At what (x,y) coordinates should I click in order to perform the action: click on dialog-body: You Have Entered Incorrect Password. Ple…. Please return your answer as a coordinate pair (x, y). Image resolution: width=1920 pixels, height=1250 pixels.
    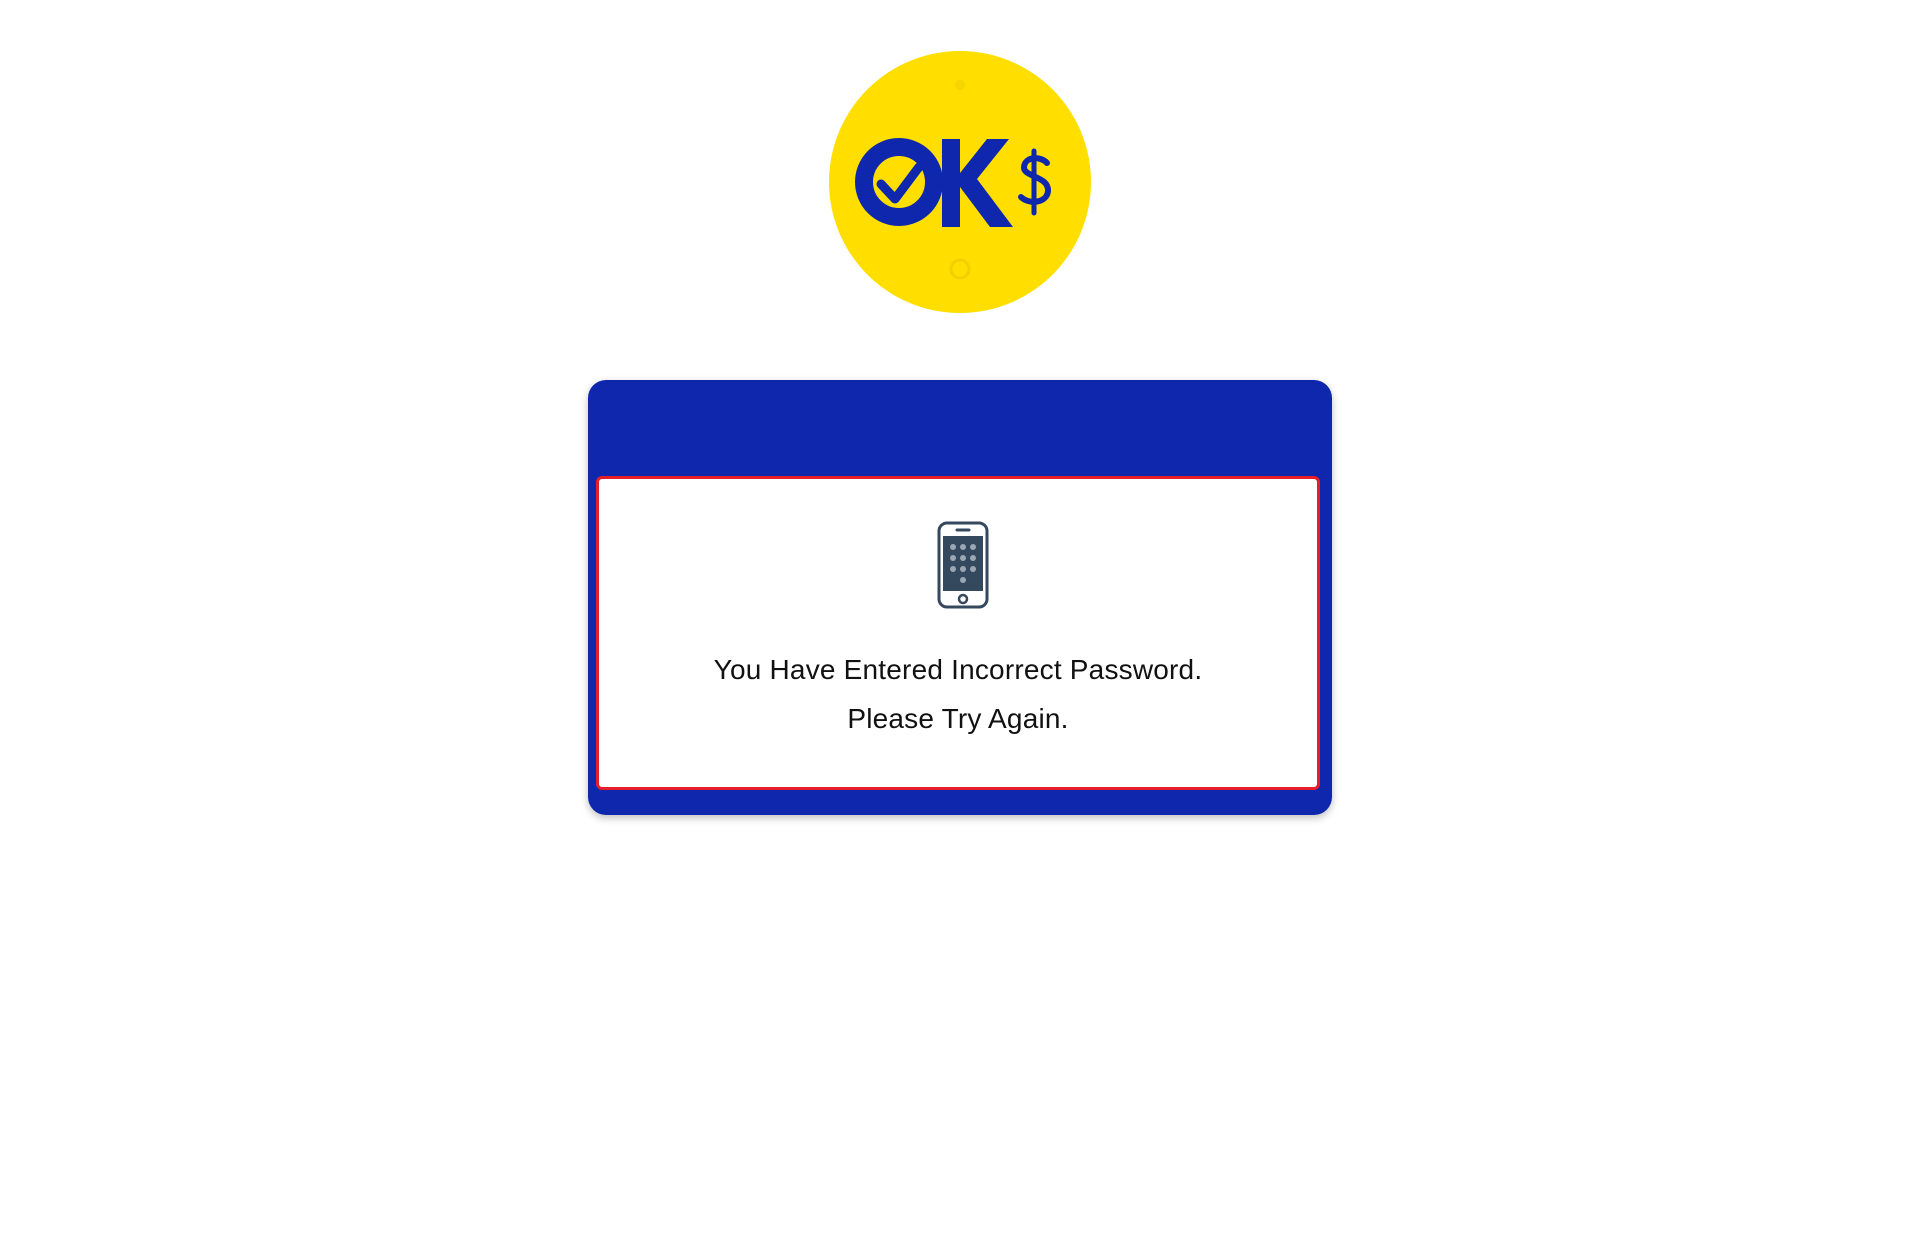
    Looking at the image, I should click on (958, 633).